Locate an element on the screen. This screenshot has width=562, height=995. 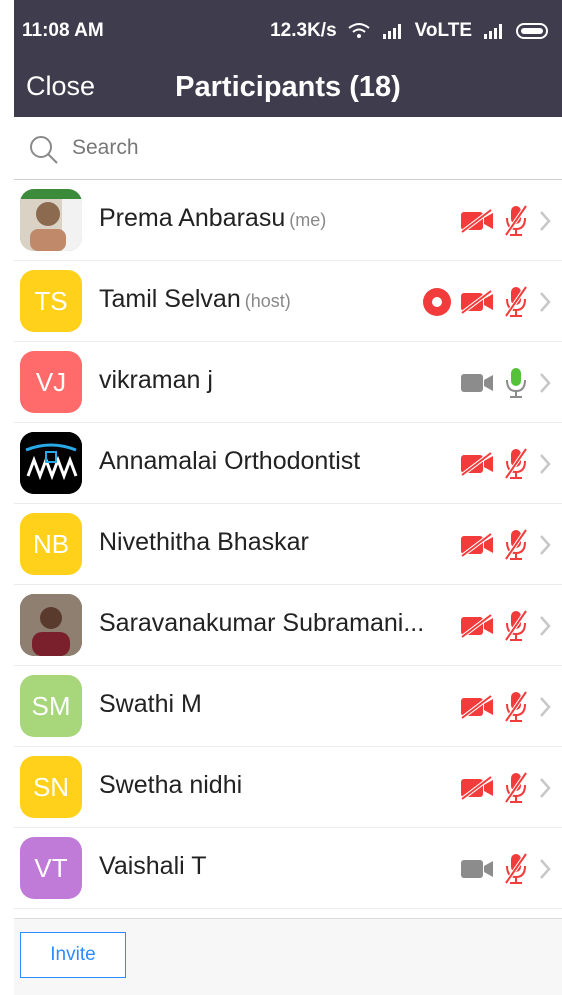
participant-name: Vaishali T is located at coordinates (152, 866).